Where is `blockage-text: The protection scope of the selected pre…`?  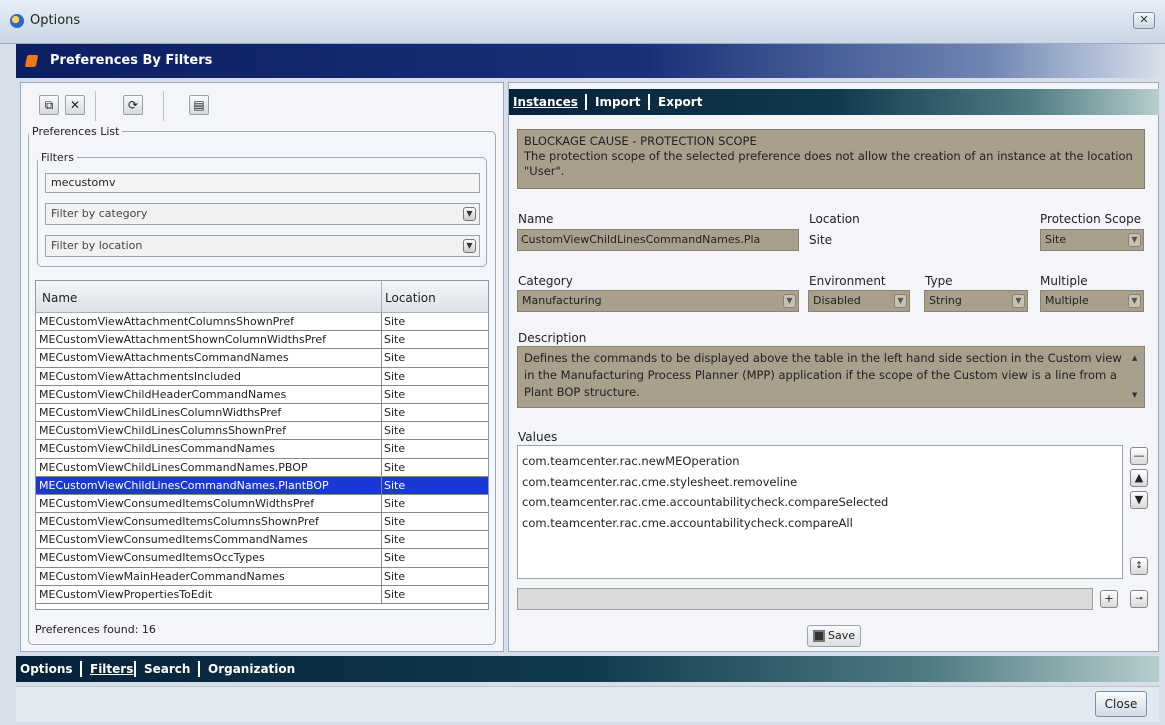 blockage-text: The protection scope of the selected pre… is located at coordinates (828, 163).